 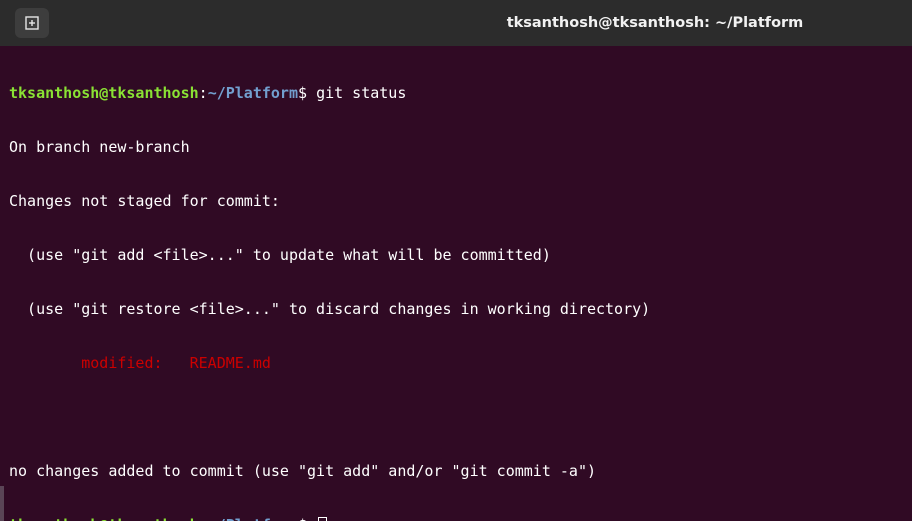 I want to click on command-text: git status, so click(x=361, y=93).